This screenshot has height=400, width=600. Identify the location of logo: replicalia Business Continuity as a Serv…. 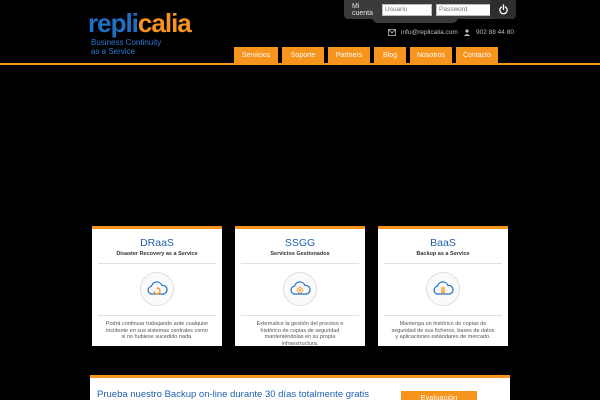
(143, 32).